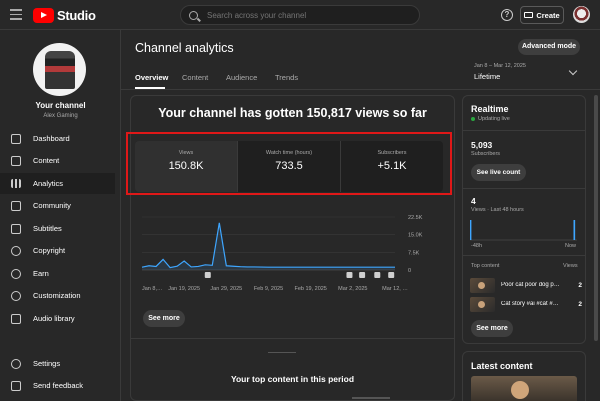 The image size is (600, 401). Describe the element at coordinates (482, 285) in the screenshot. I see `video-thumbnail` at that location.